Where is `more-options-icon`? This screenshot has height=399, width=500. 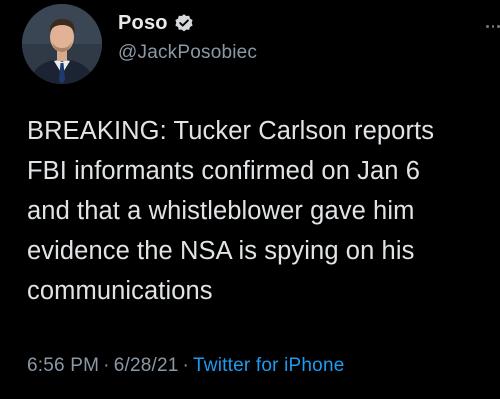 more-options-icon is located at coordinates (493, 26).